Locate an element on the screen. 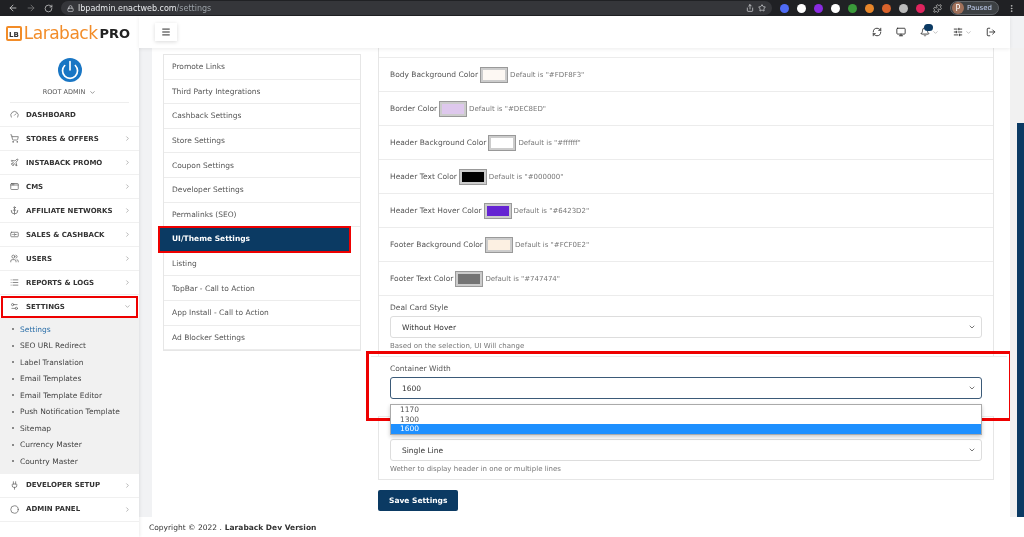 The image size is (1024, 537). gauge-icon is located at coordinates (14, 114).